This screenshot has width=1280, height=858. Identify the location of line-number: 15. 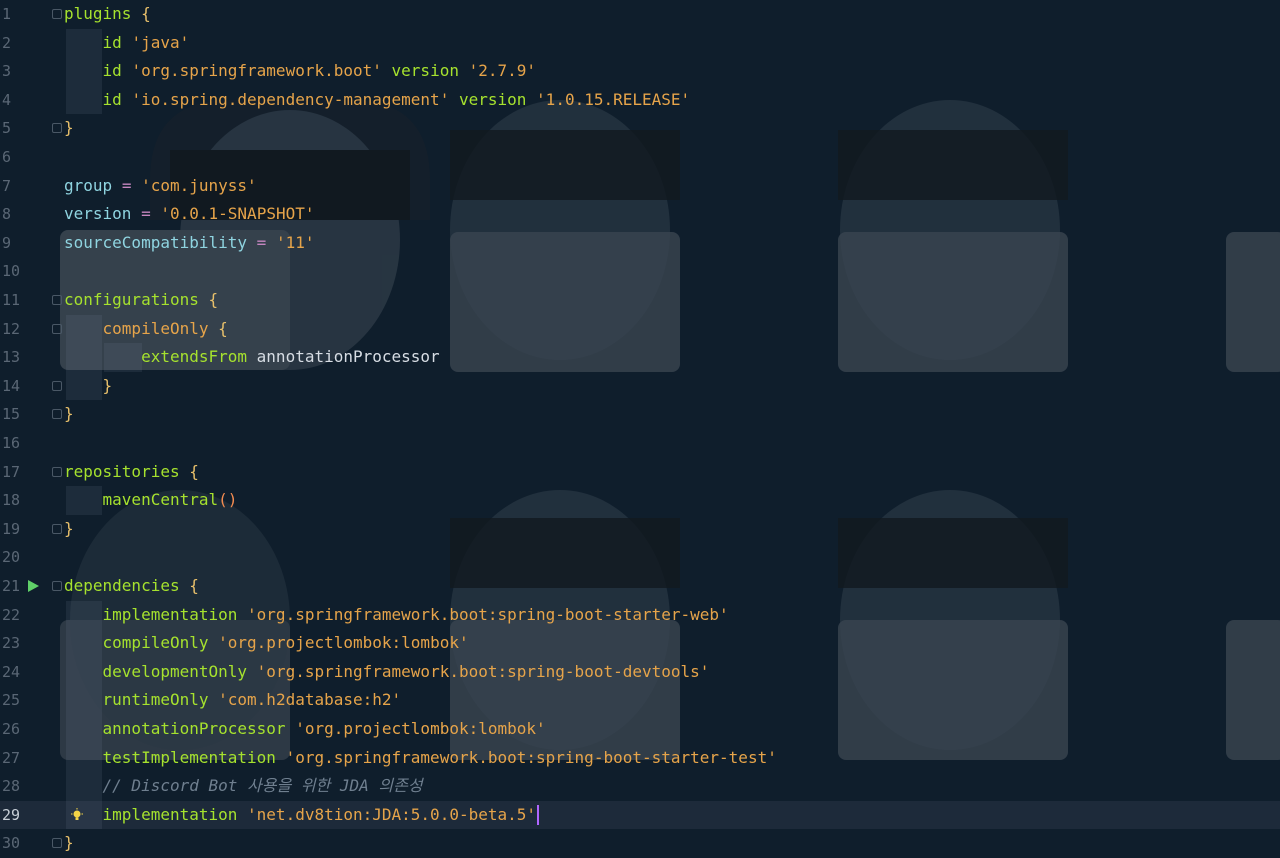
(11, 414).